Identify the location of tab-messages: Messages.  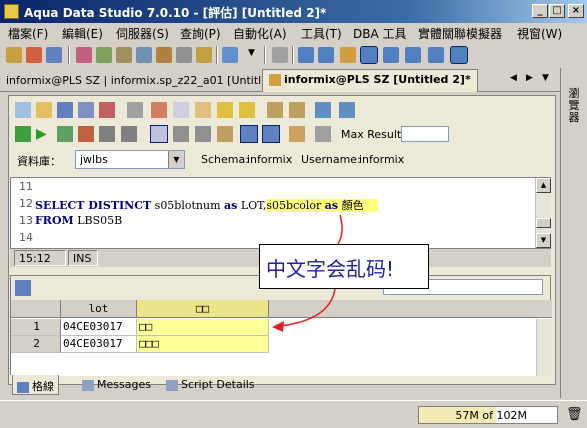
(116, 385).